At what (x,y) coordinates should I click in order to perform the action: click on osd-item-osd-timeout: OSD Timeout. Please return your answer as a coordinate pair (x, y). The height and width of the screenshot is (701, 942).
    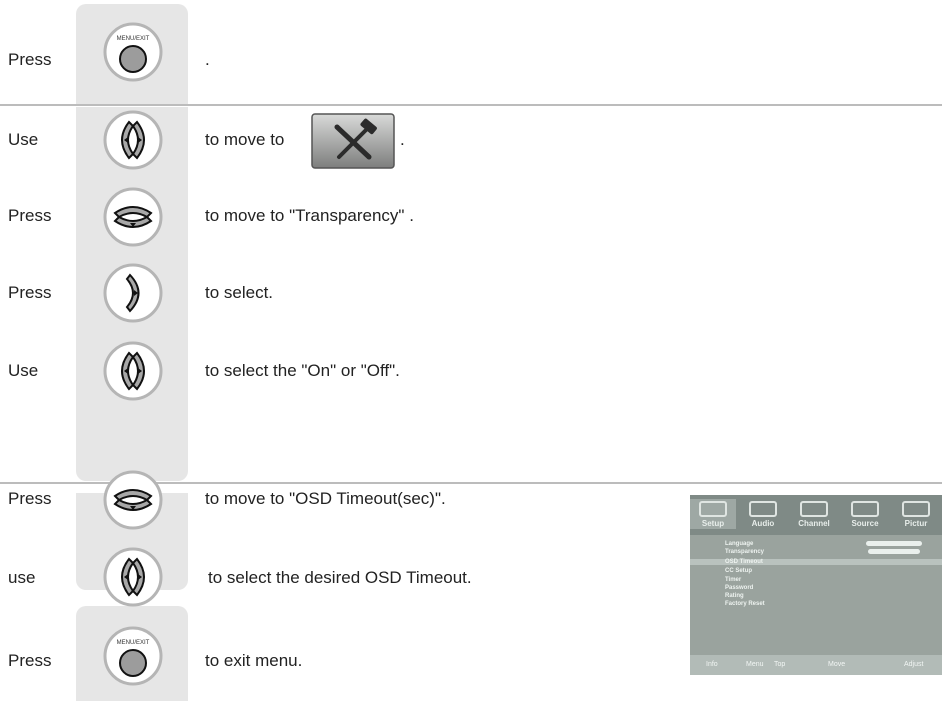
    Looking at the image, I should click on (744, 562).